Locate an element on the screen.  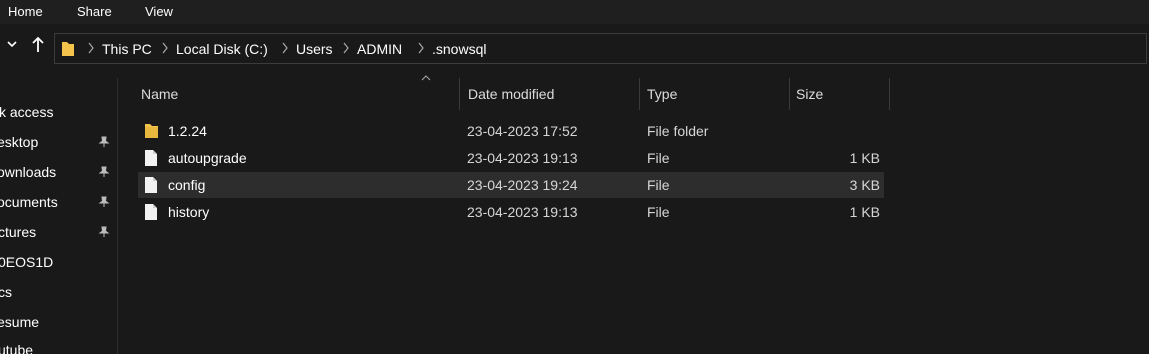
file-row: config 23-04-2023 19:24 File 3 KB is located at coordinates (511, 185).